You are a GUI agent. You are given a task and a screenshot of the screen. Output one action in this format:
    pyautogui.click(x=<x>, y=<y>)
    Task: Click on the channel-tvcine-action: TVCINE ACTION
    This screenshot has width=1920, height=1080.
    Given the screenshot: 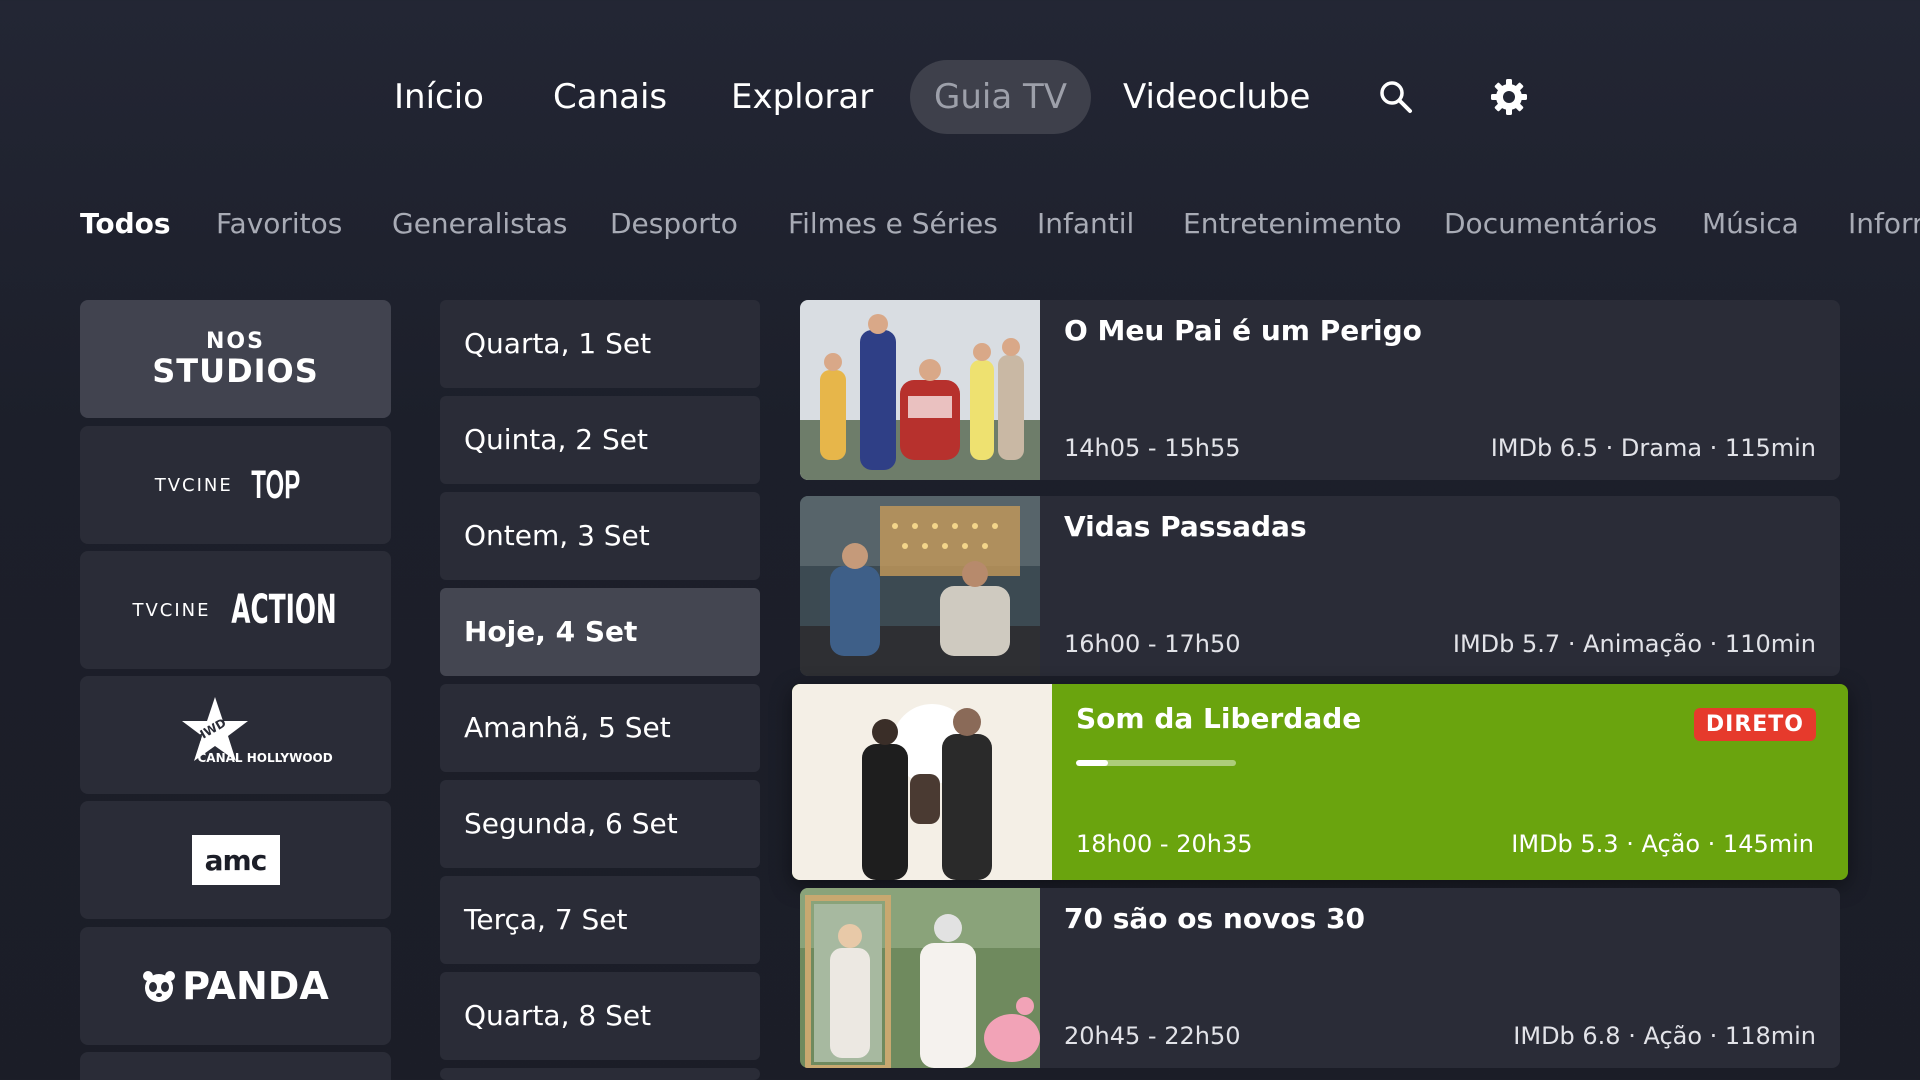 What is the action you would take?
    pyautogui.click(x=235, y=610)
    